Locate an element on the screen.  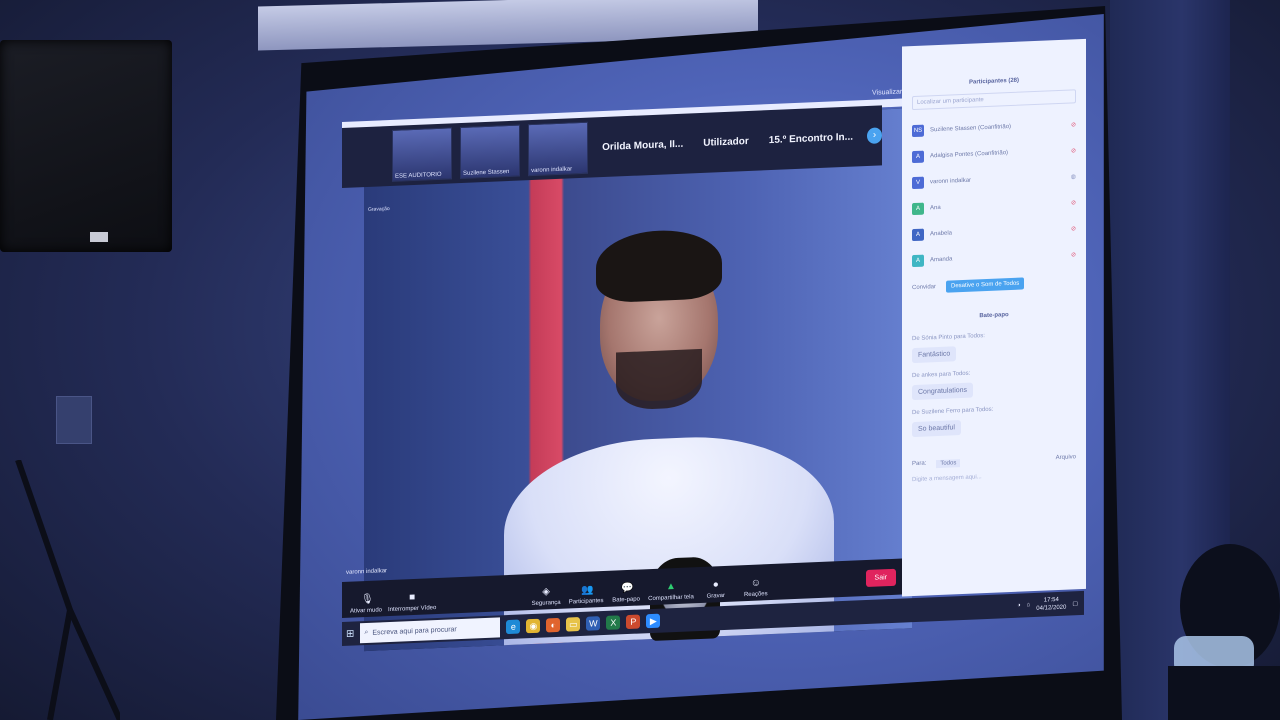
participant-name: Suzilene Stassen (Coanfitrião) is located at coordinates (971, 128).